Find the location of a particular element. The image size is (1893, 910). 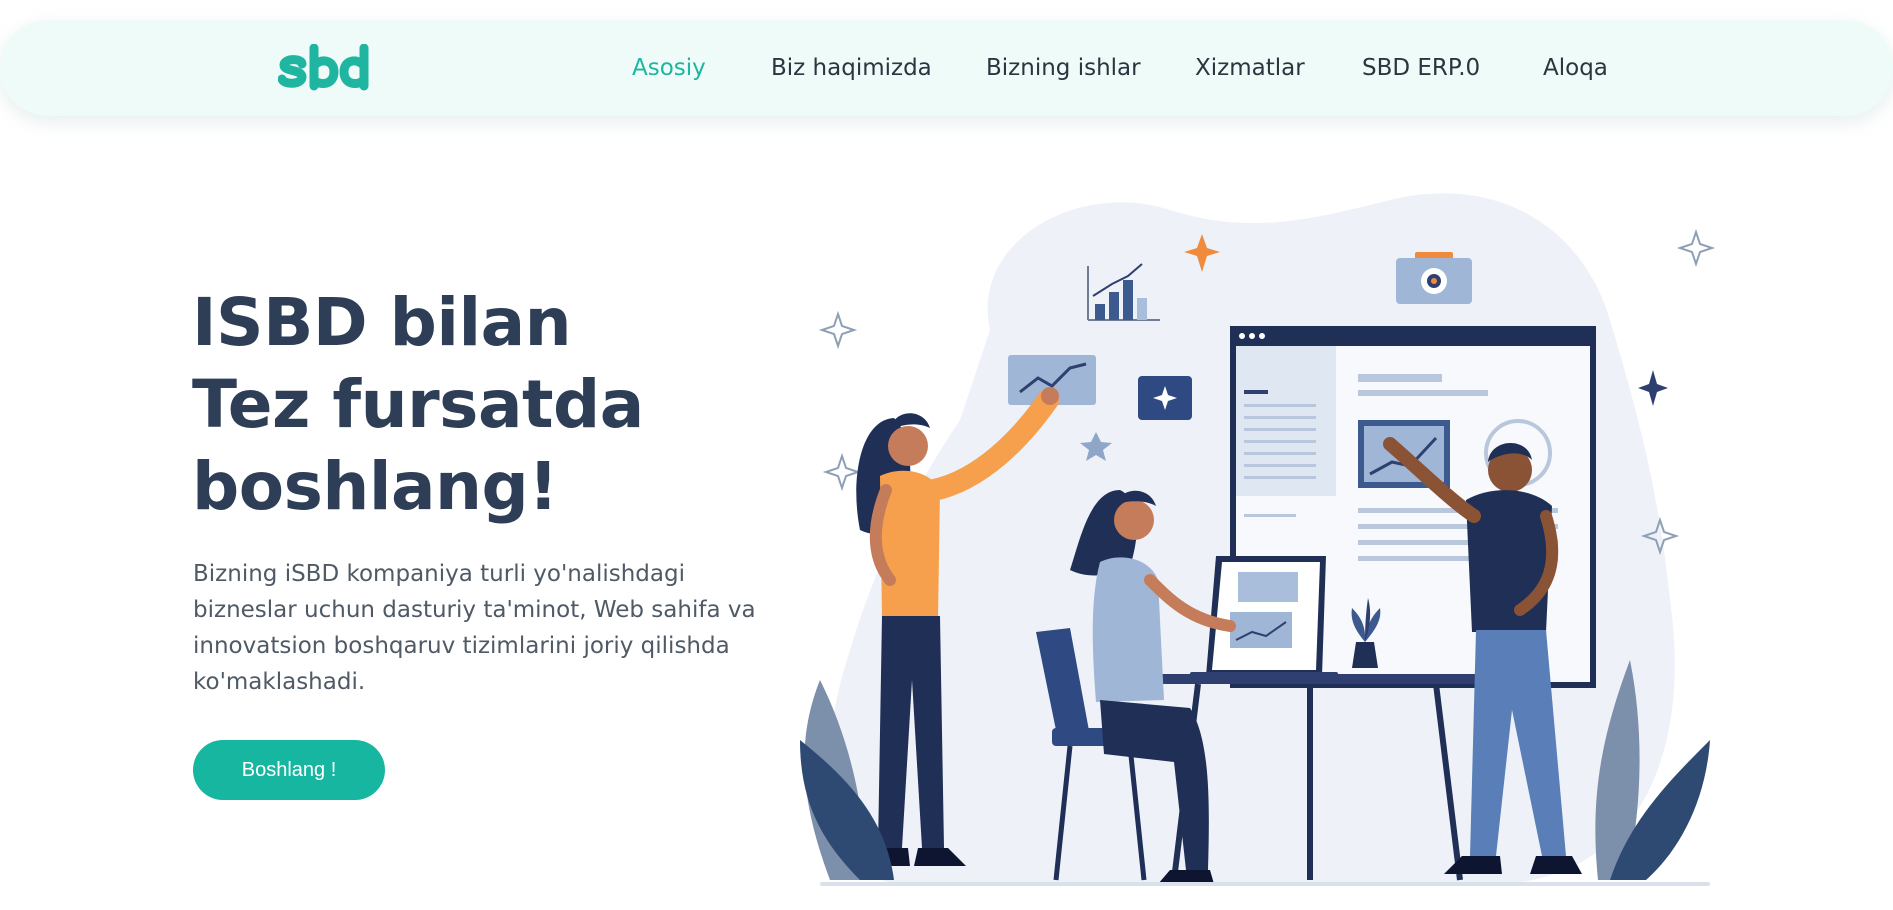

nav-item-sbd-erp: SBD ERP.0 is located at coordinates (1421, 68).